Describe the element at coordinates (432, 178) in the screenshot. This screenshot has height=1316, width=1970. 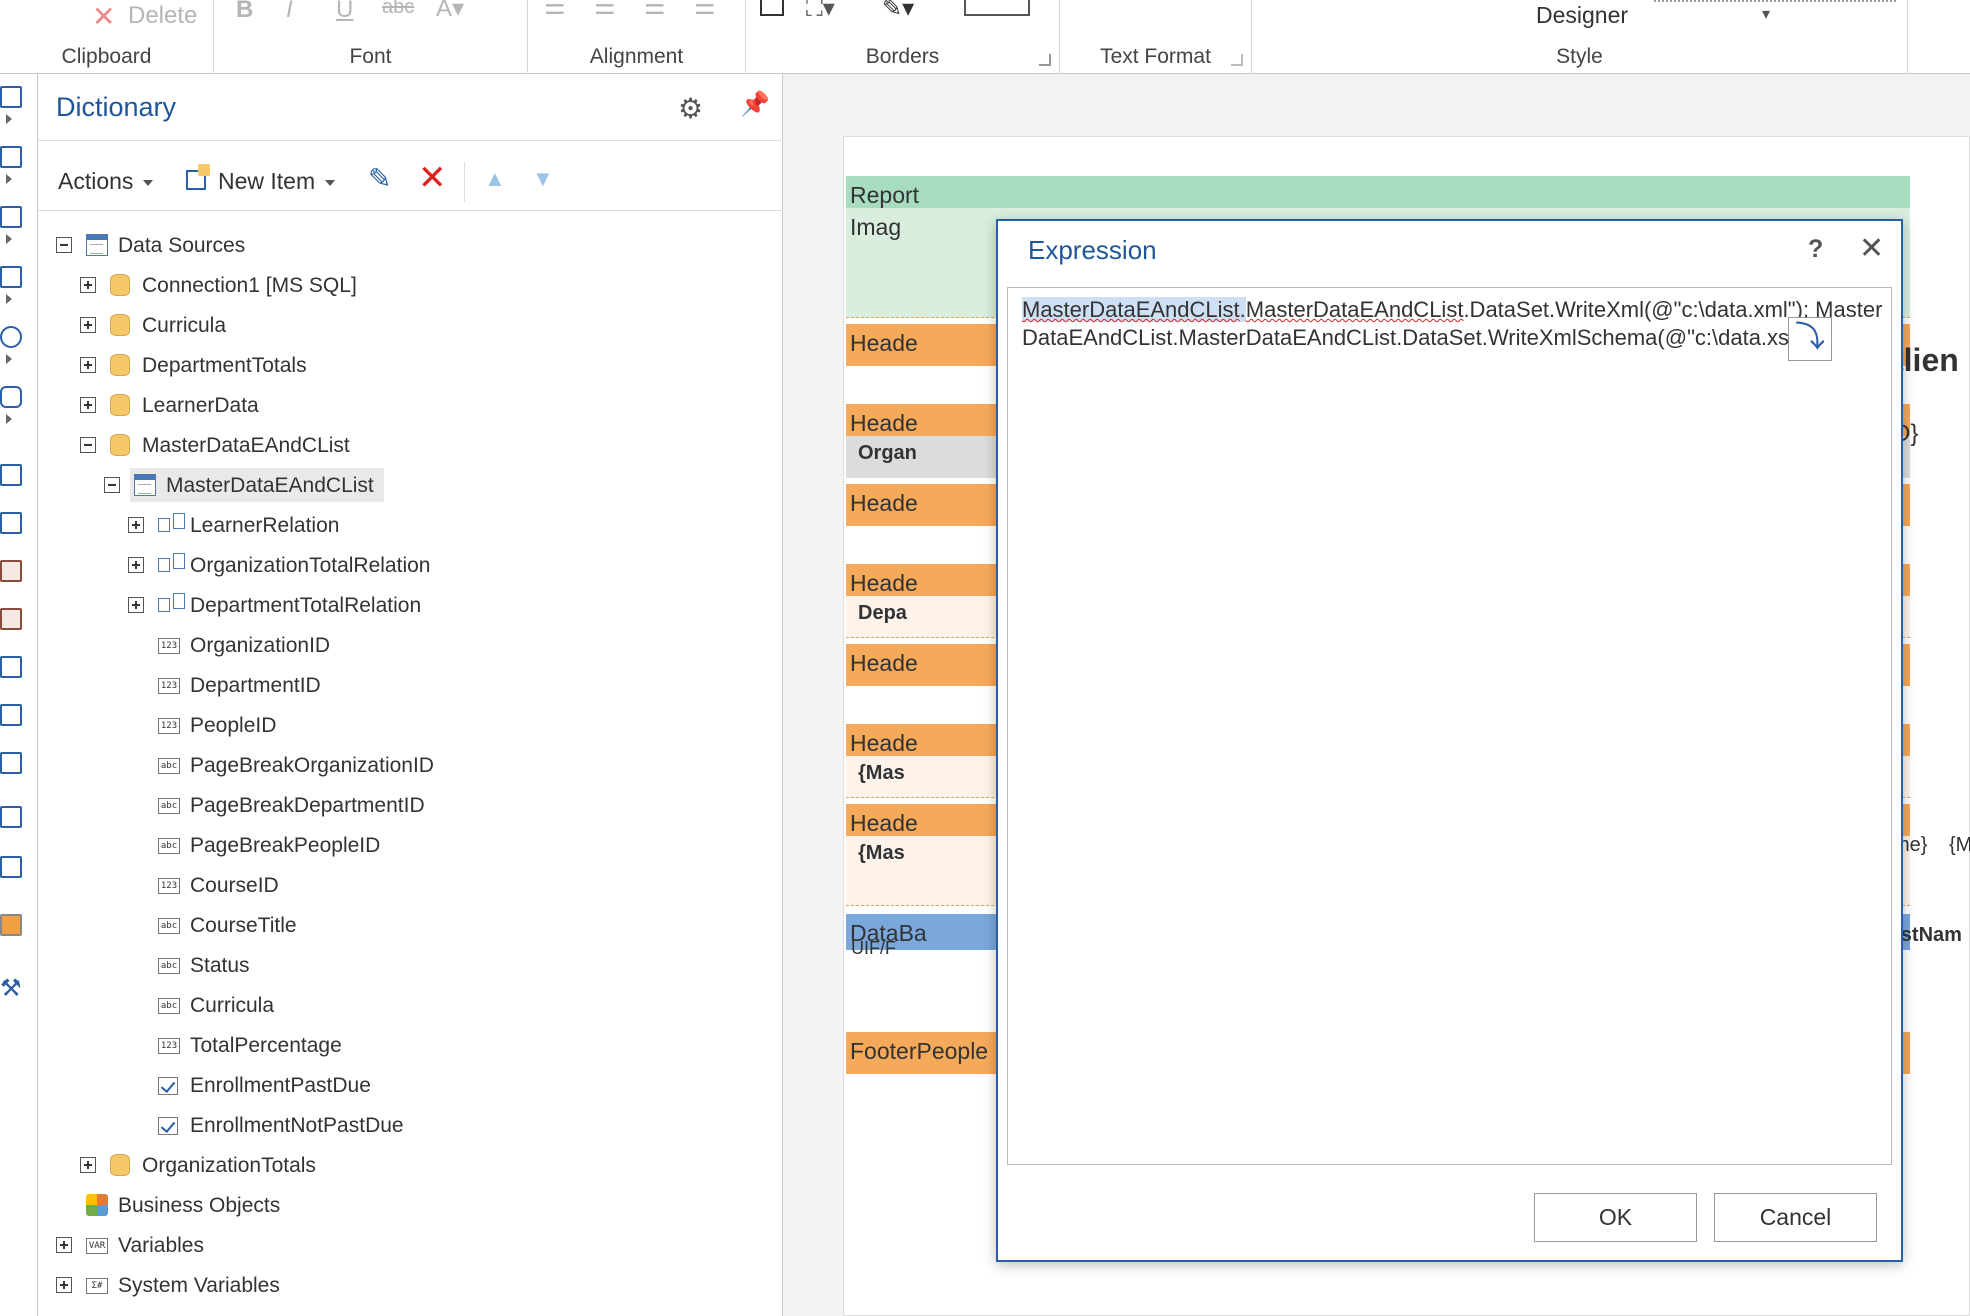
I see `delete-icon: ✕` at that location.